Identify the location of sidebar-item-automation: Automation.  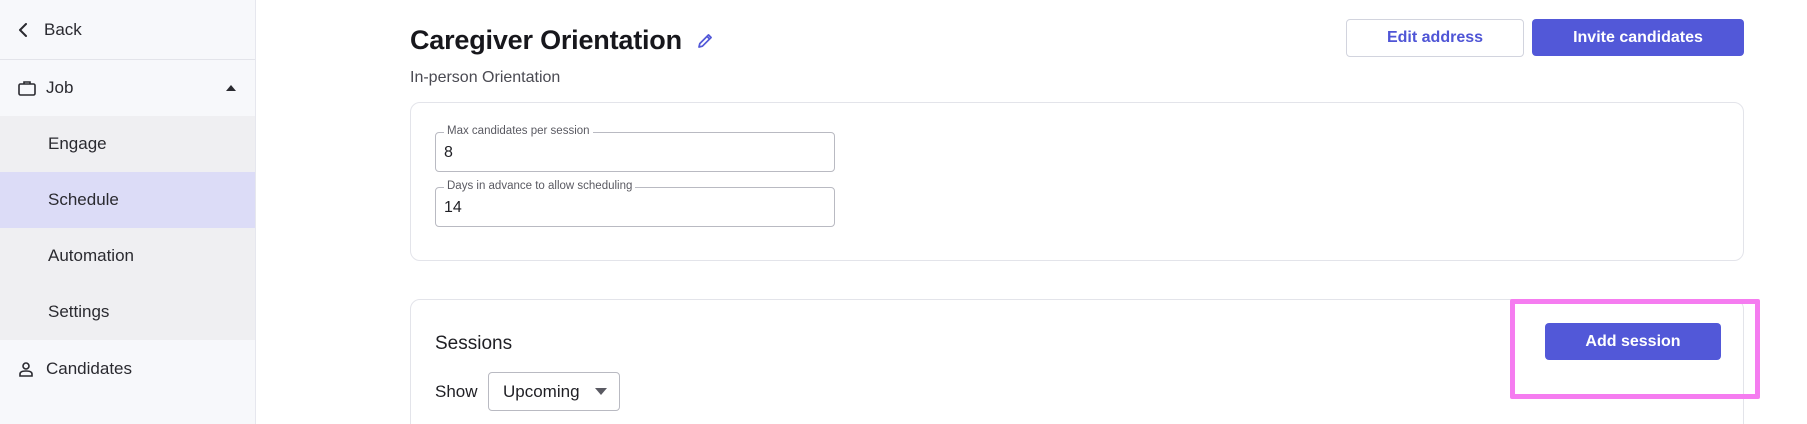
(127, 256).